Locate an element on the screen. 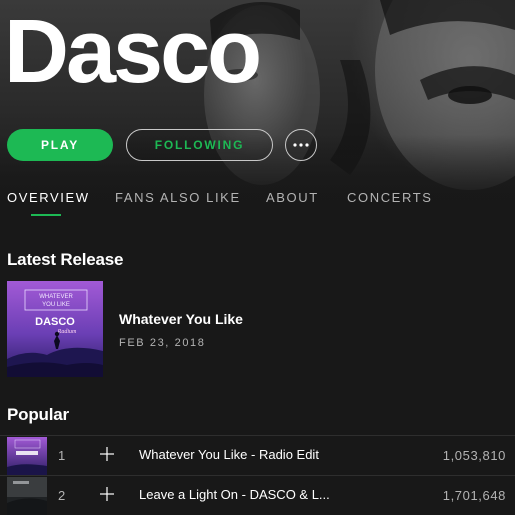 Image resolution: width=515 pixels, height=515 pixels. tab-fans-also-like: FANS ALSO LIKE is located at coordinates (178, 197).